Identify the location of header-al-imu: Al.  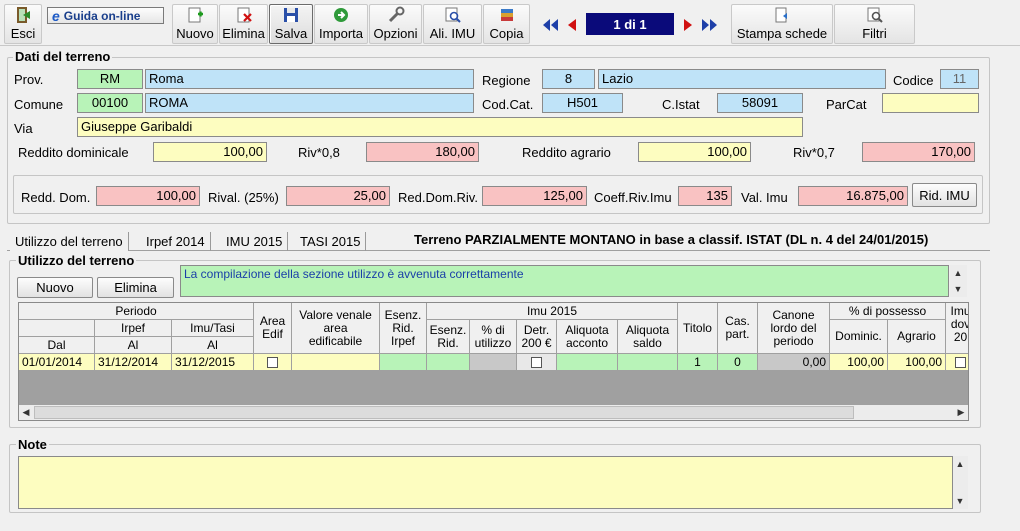
(213, 345).